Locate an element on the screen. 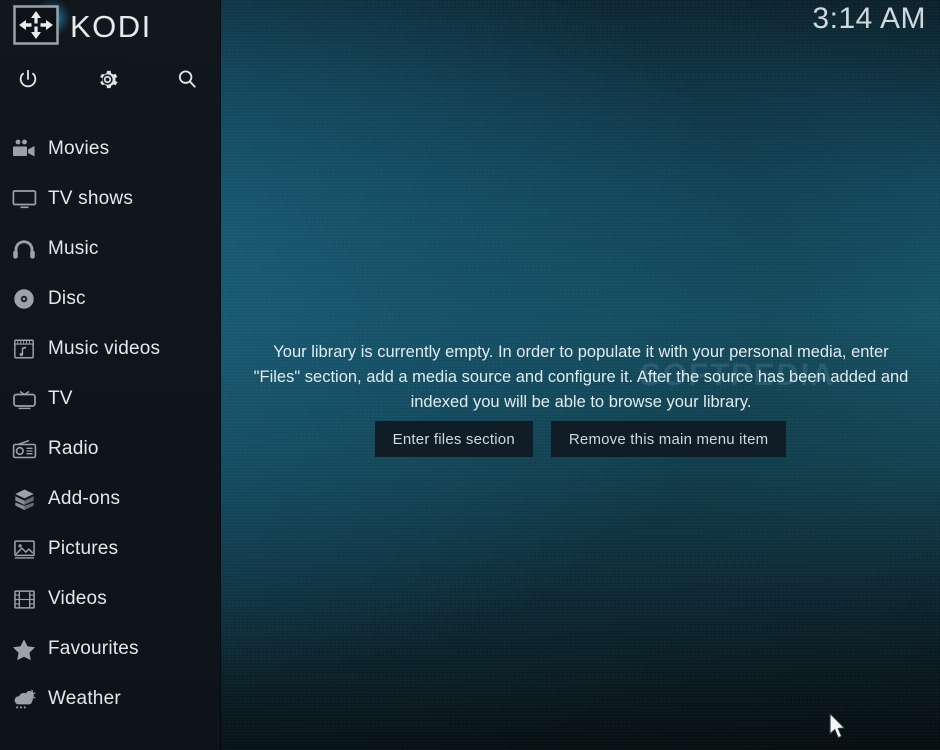 This screenshot has width=940, height=750. kodi-move-arrows-icon is located at coordinates (36, 27).